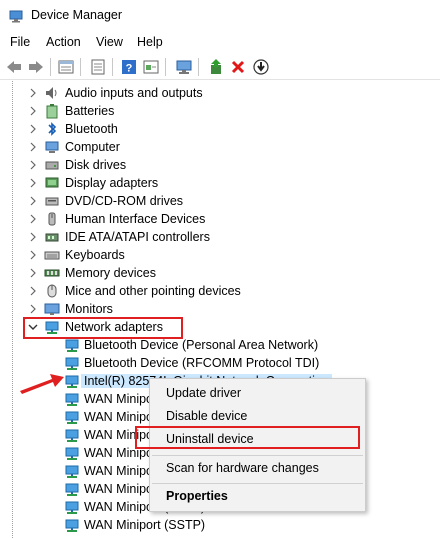 The image size is (440, 538). What do you see at coordinates (137, 237) in the screenshot?
I see `category-label: IDE ATA/ATAPI controllers` at bounding box center [137, 237].